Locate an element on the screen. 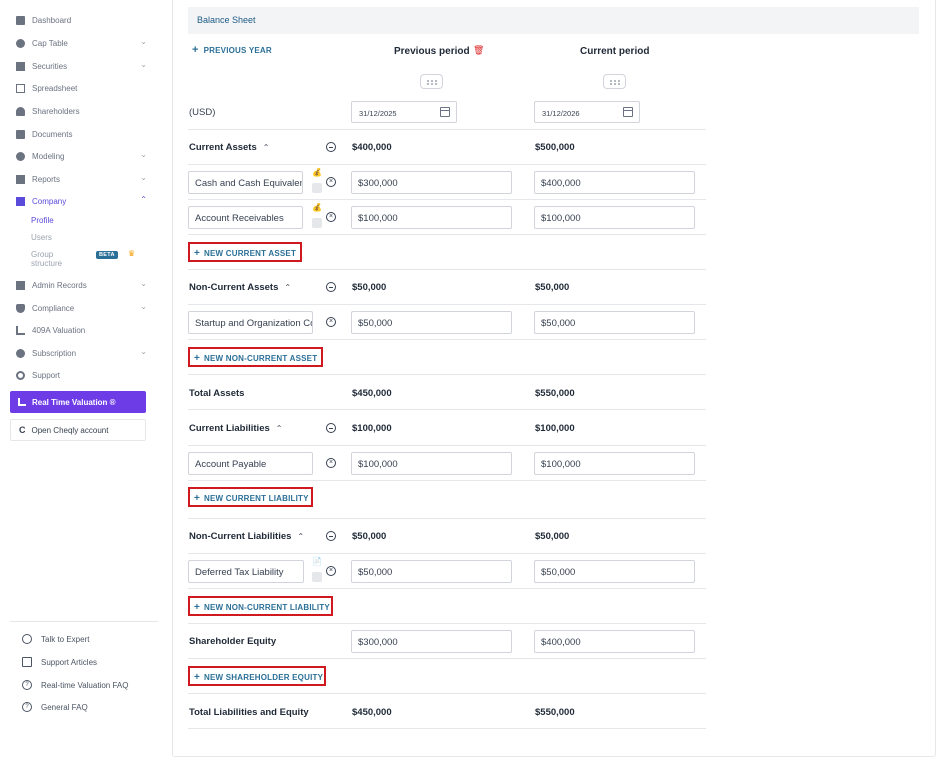  sidebar-item-securities: Securities ⌄ is located at coordinates (83, 66).